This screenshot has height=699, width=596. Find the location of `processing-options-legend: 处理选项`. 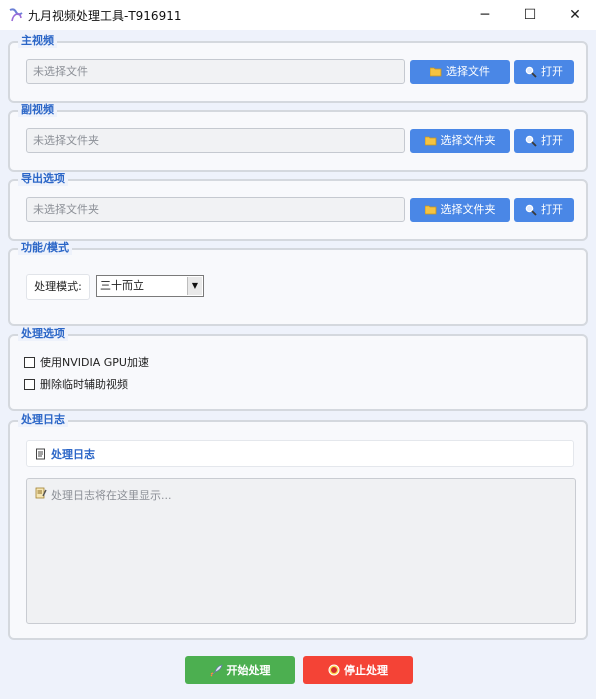

processing-options-legend: 处理选项 is located at coordinates (43, 334).